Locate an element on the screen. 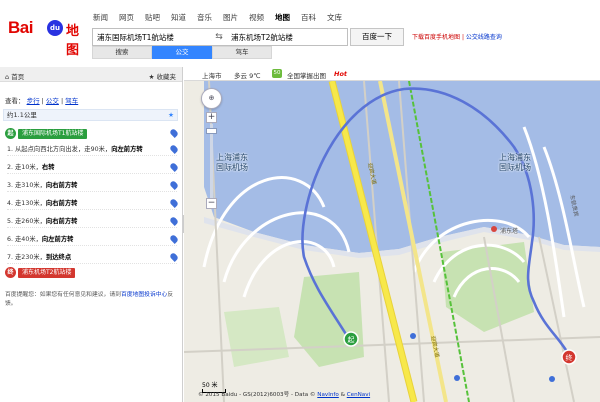 The width and height of the screenshot is (600, 402). svg-text: 终 is located at coordinates (569, 357).